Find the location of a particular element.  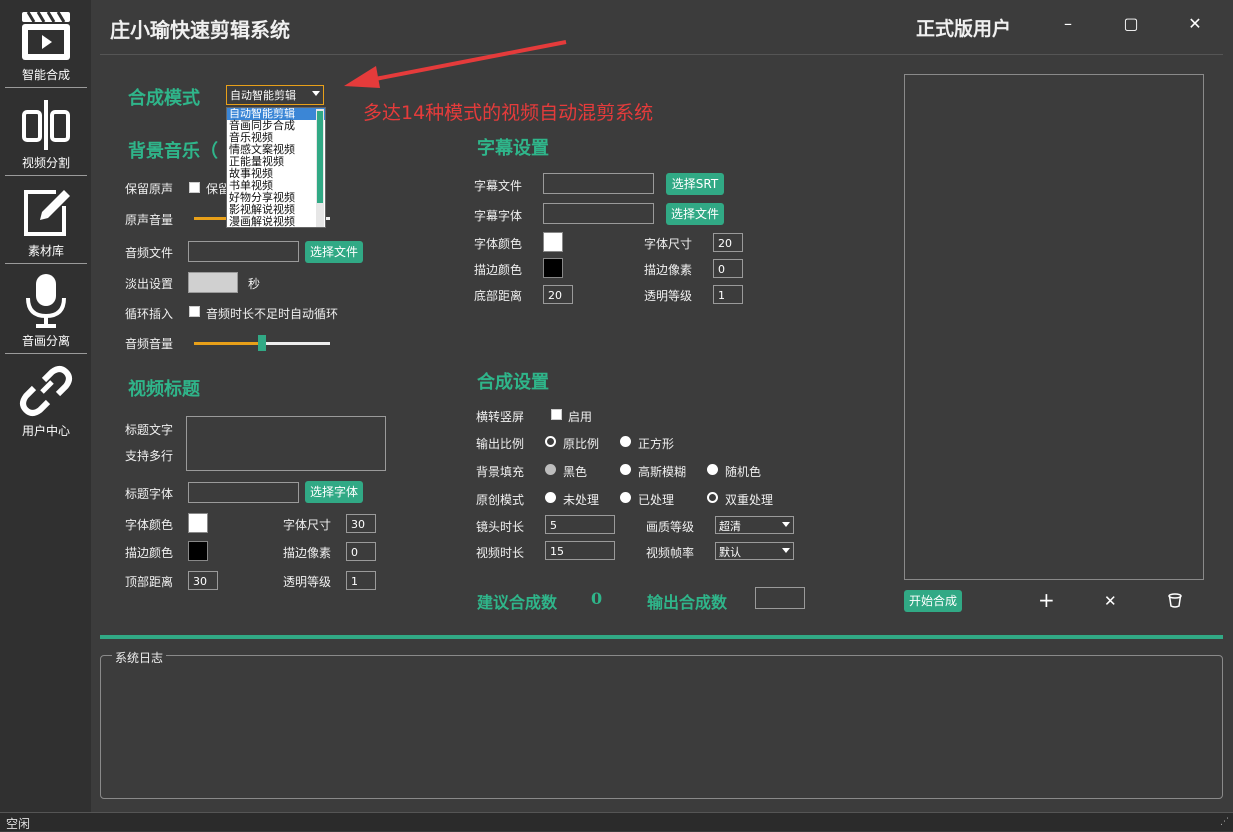

subtitle-file-button: 选择SRT is located at coordinates (695, 184).